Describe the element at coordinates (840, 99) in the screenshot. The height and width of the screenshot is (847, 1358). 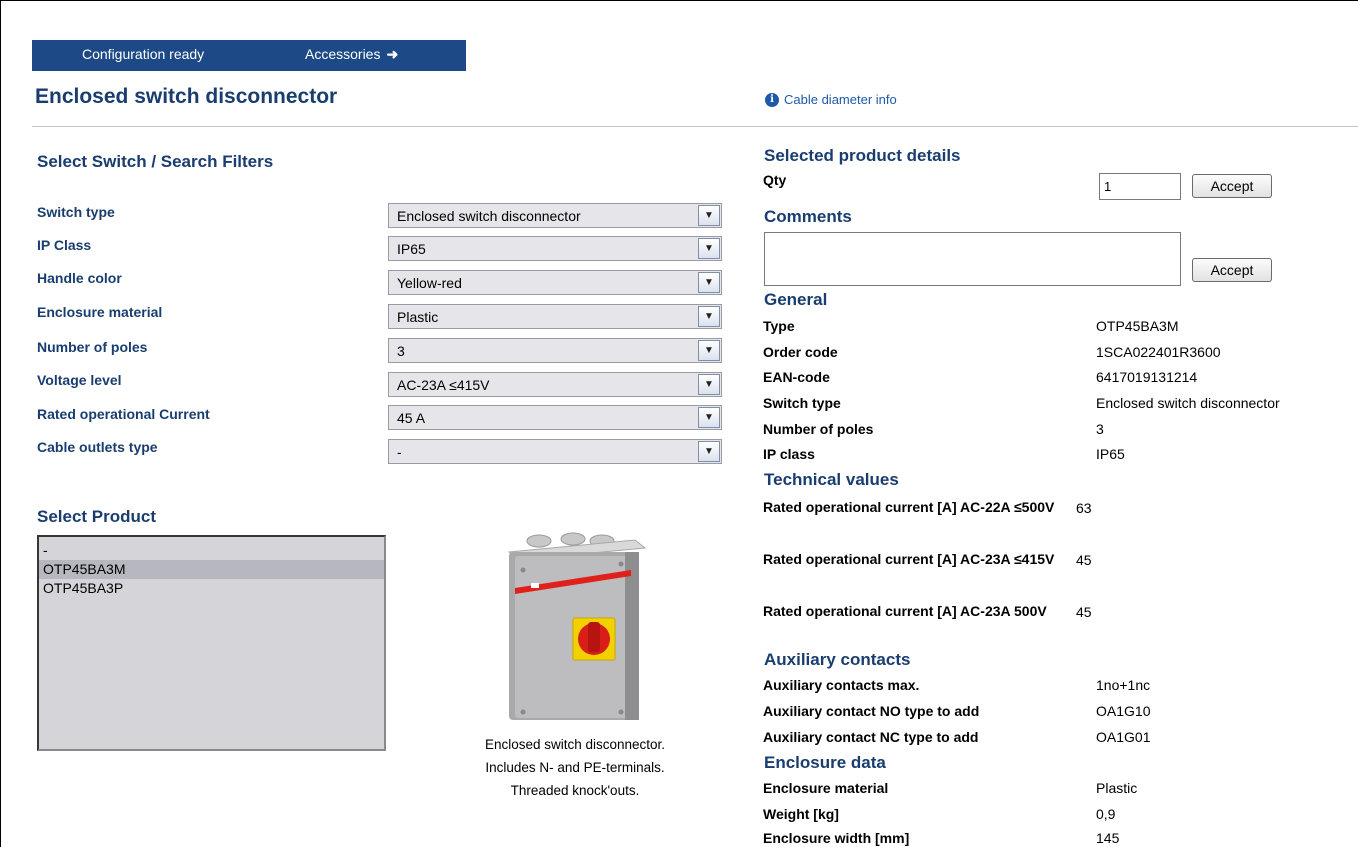
I see `cable-info-label: Cable diameter info` at that location.